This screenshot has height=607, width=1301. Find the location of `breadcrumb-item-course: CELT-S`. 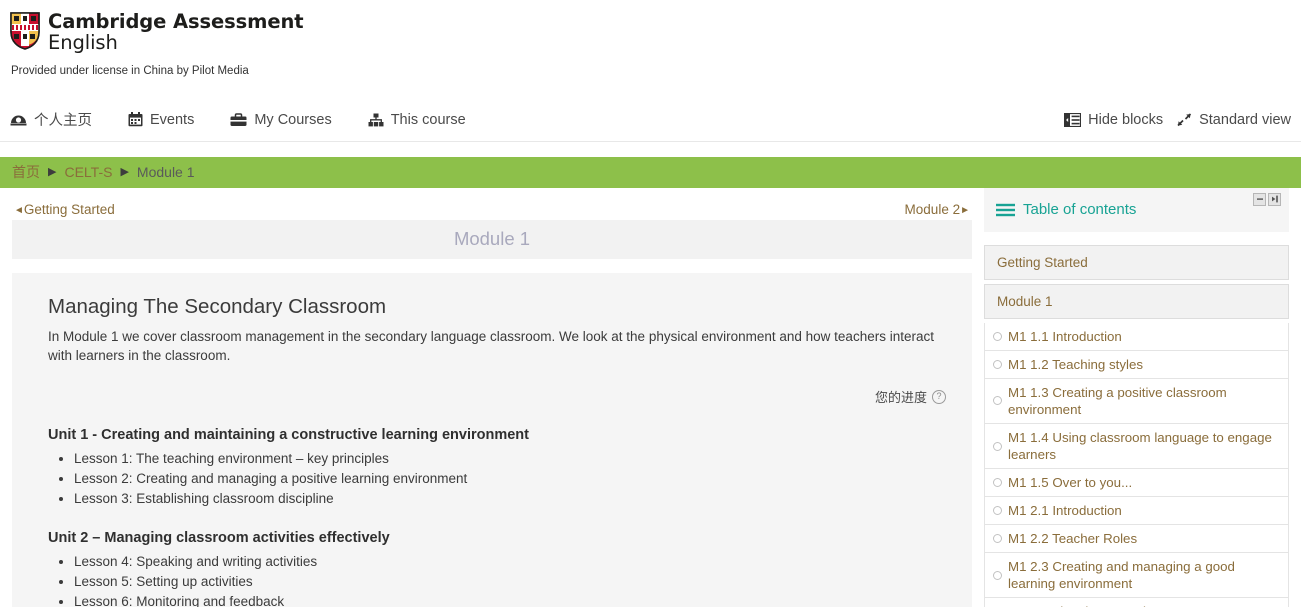

breadcrumb-item-course: CELT-S is located at coordinates (88, 172).